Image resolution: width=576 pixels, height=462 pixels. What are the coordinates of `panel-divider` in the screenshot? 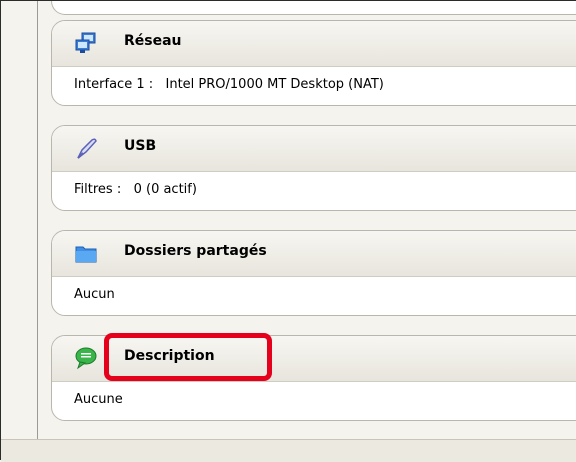 It's located at (37, 220).